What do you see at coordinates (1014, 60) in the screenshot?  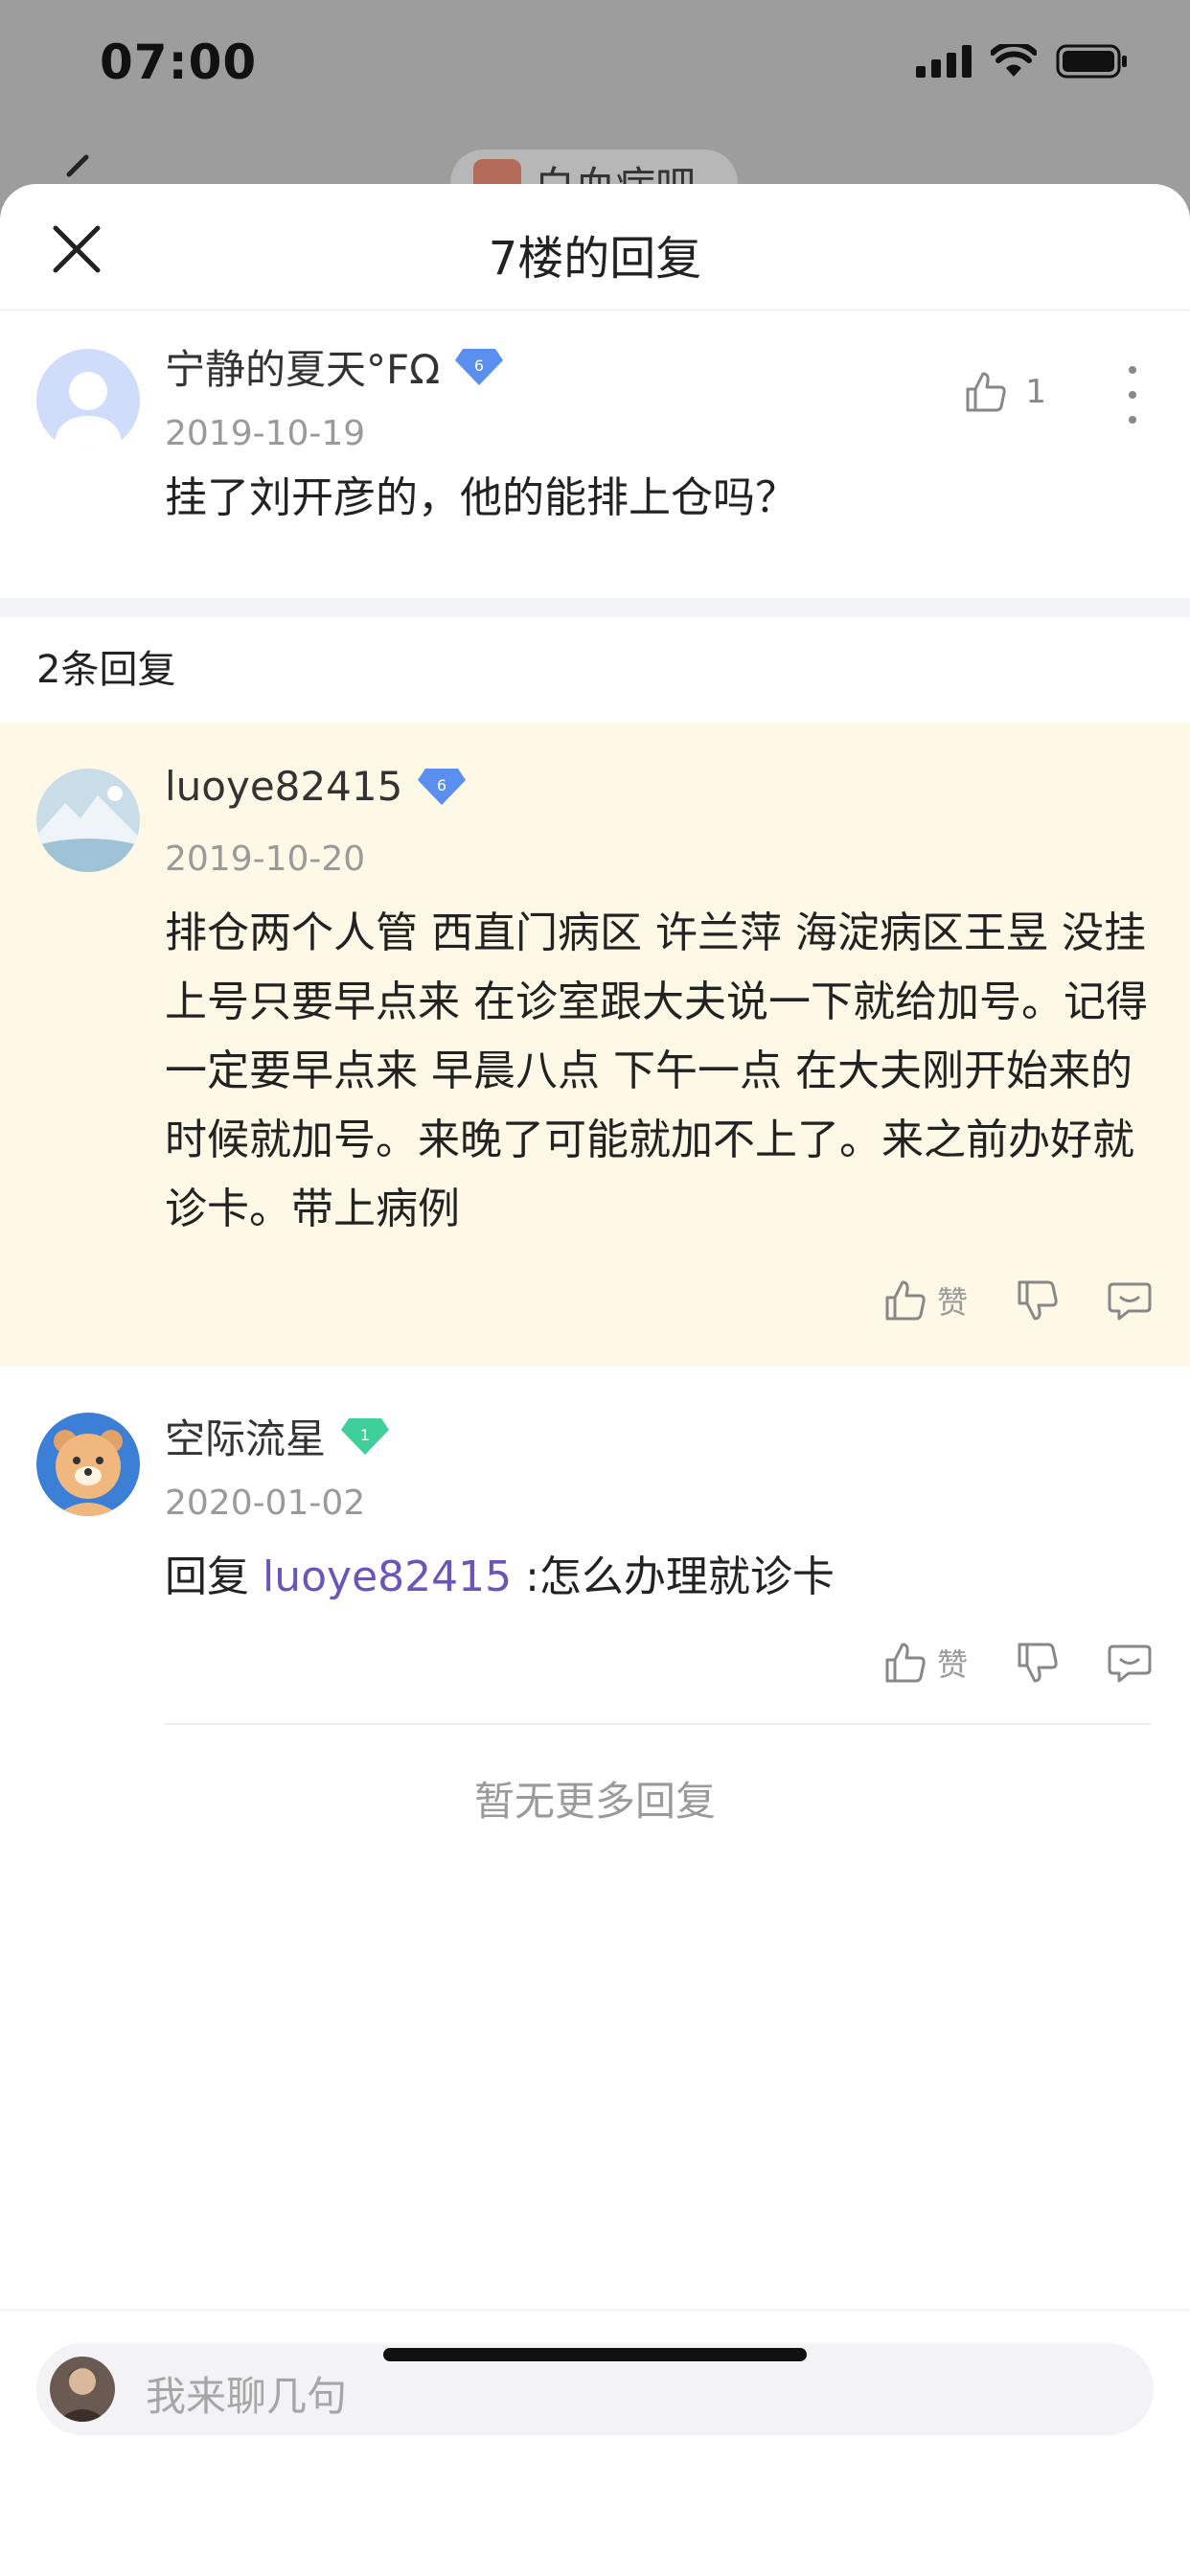 I see `wifi-icon` at bounding box center [1014, 60].